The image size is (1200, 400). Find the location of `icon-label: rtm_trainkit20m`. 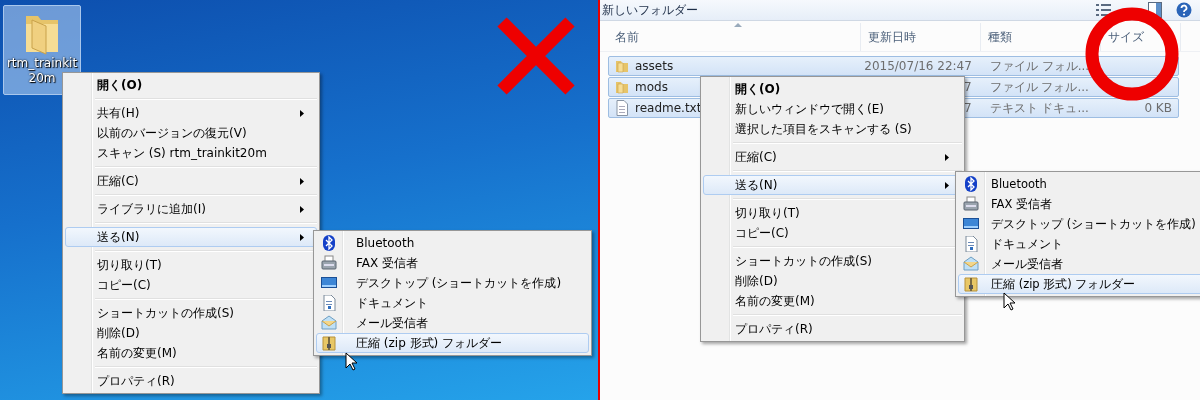

icon-label: rtm_trainkit20m is located at coordinates (42, 71).